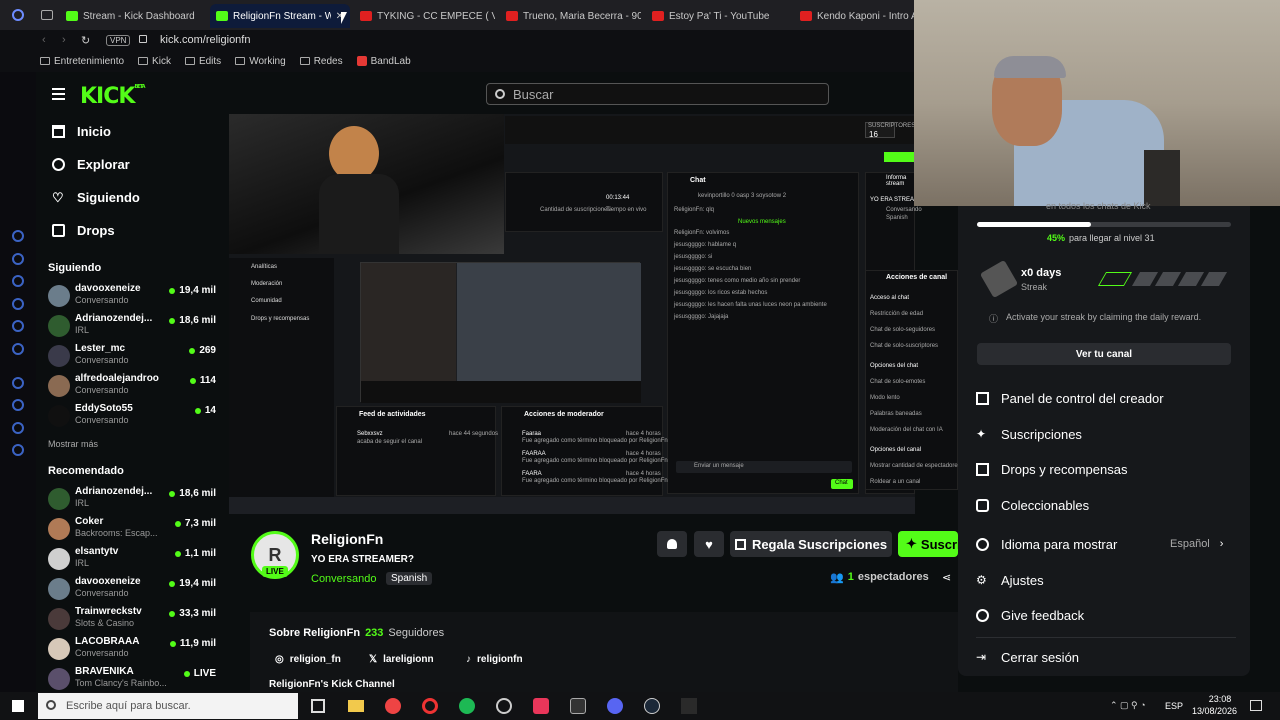 The height and width of the screenshot is (720, 1280). I want to click on stream-category: Conversando, so click(343, 579).